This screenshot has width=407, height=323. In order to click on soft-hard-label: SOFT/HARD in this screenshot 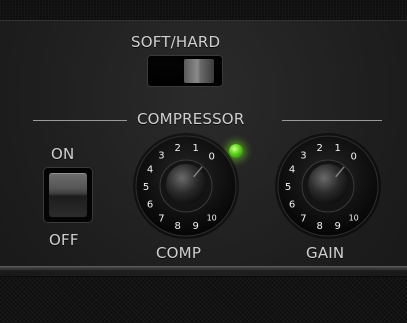, I will do `click(176, 42)`.